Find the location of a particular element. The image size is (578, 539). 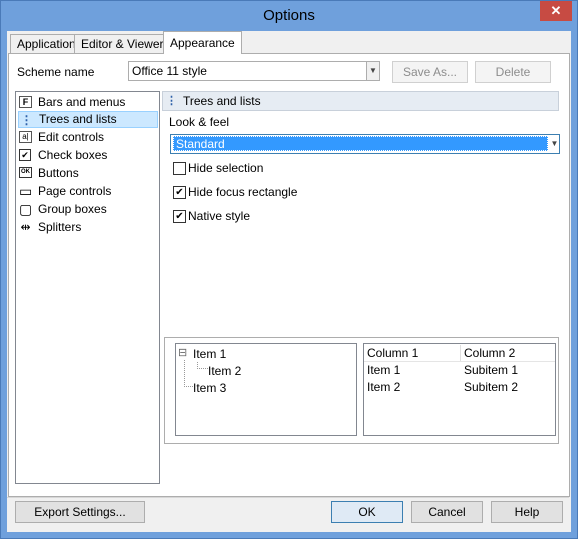

hide-selection-checkbox is located at coordinates (179, 168).